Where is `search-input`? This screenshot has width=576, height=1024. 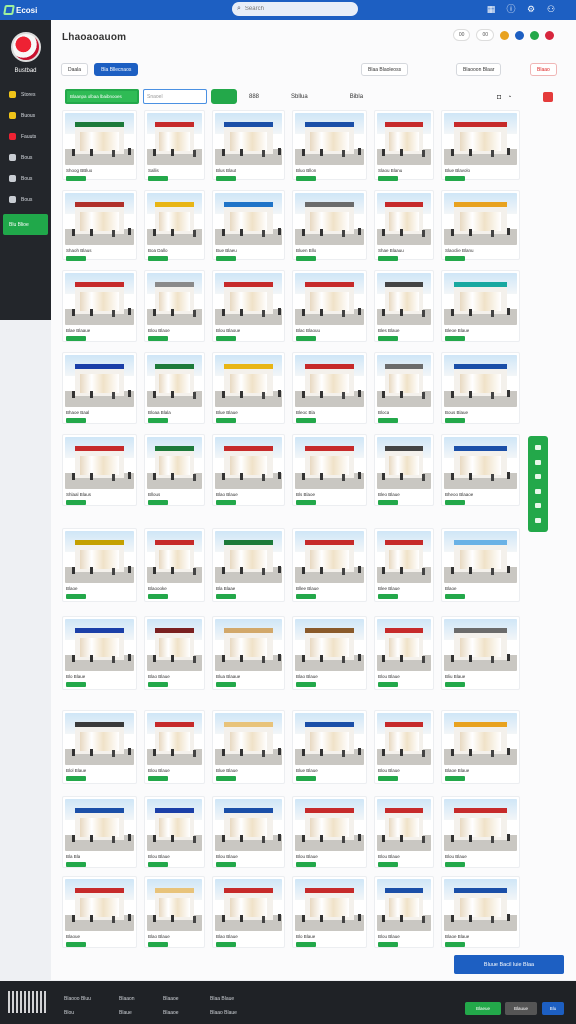
search-input is located at coordinates (289, 9).